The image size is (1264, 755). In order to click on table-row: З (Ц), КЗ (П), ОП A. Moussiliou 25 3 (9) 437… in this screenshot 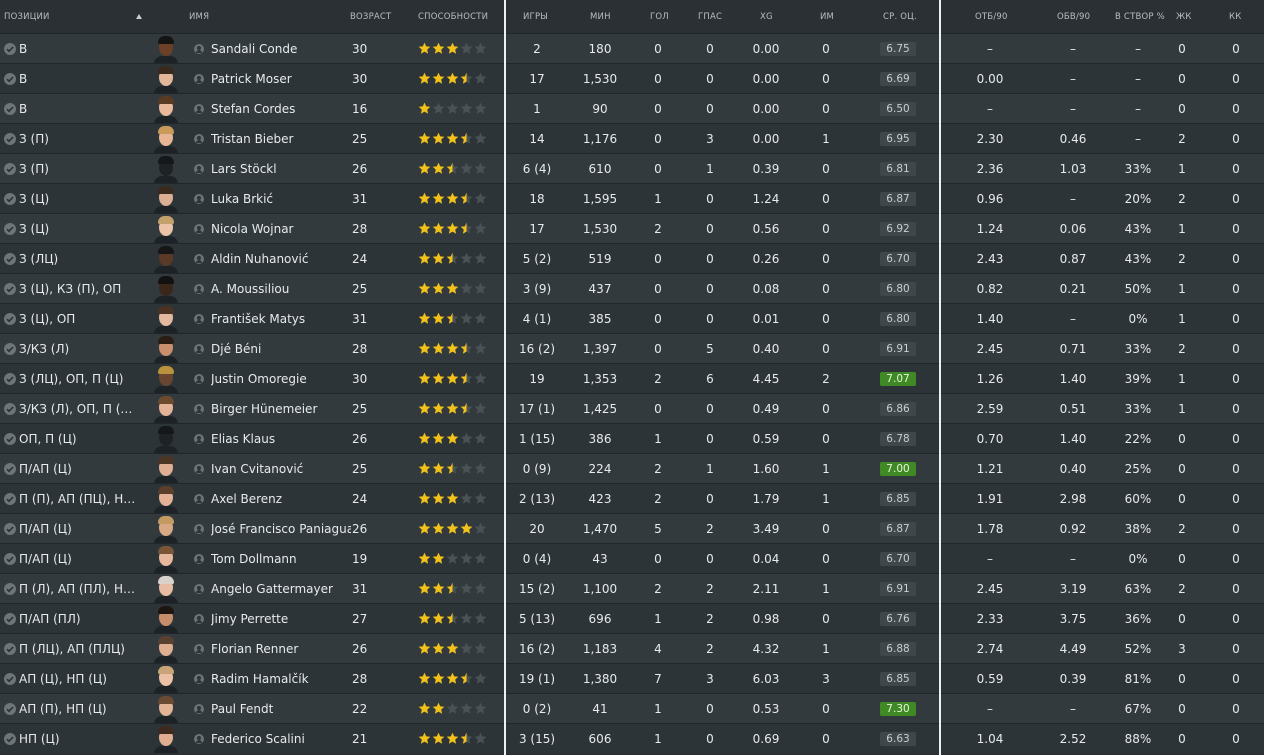, I will do `click(632, 288)`.